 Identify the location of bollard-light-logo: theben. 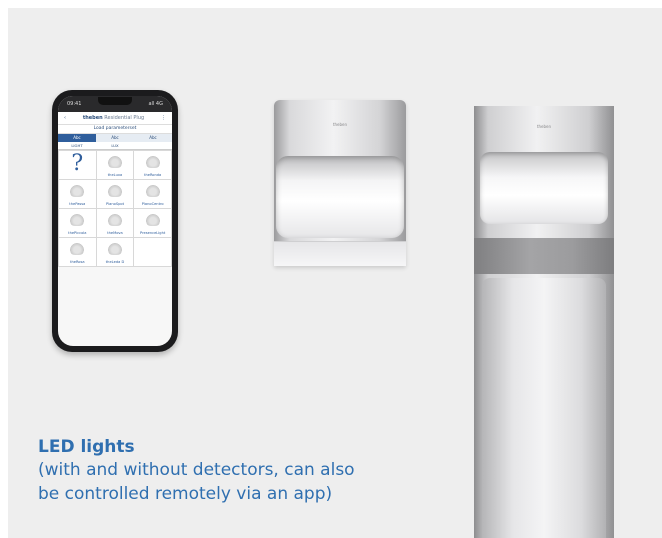
(544, 126).